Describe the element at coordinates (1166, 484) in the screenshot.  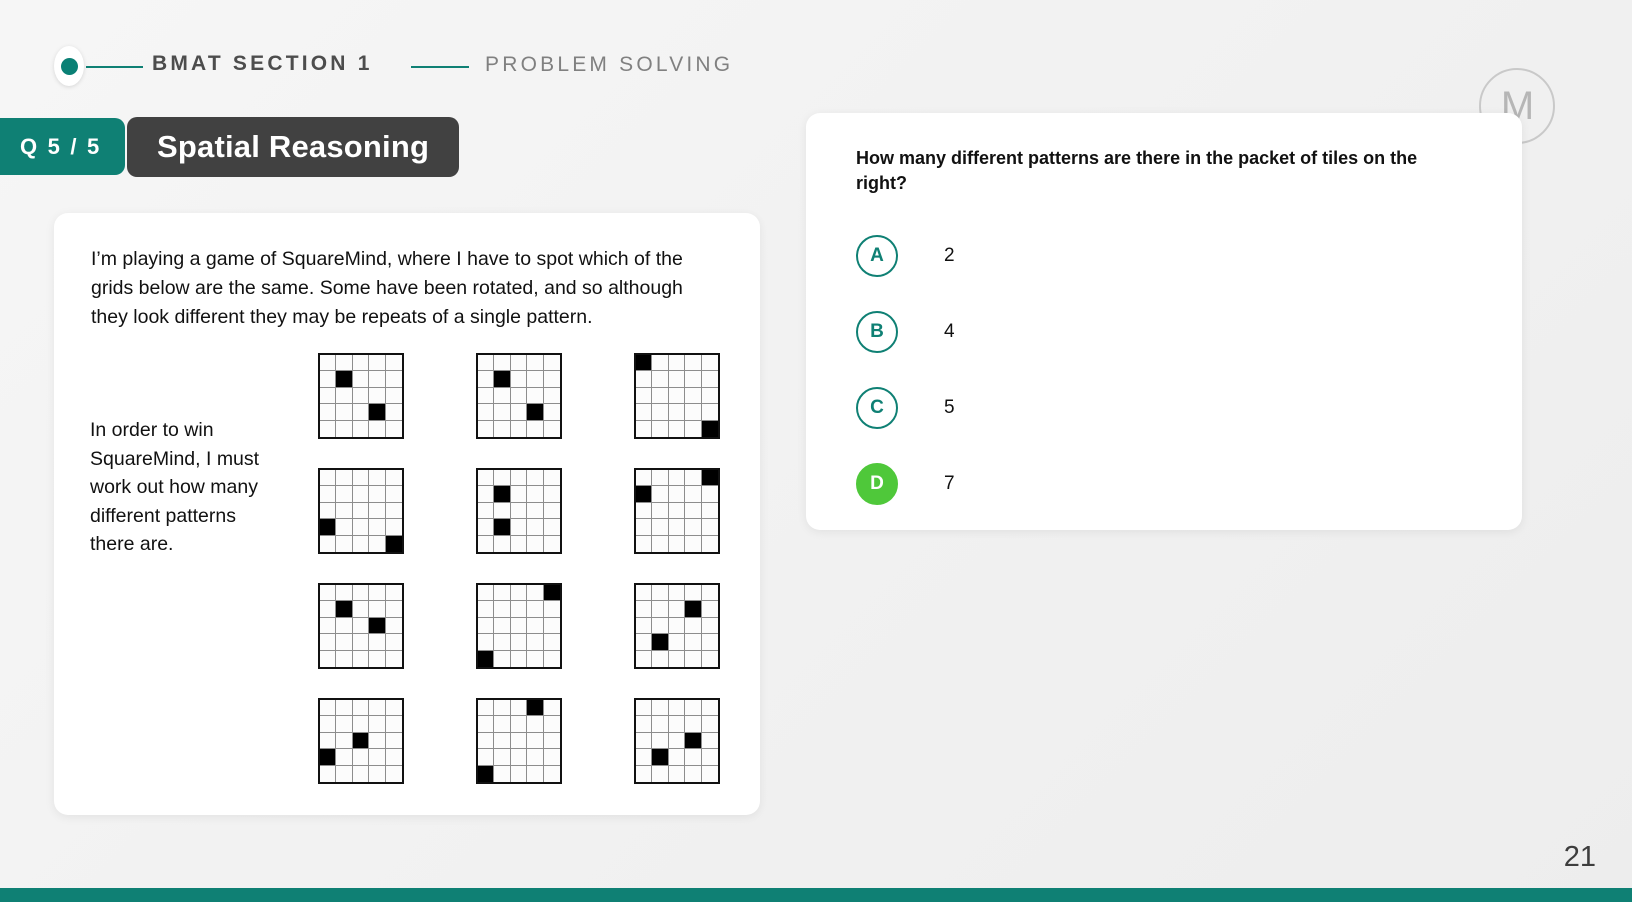
I see `answer-option-d: D7` at that location.